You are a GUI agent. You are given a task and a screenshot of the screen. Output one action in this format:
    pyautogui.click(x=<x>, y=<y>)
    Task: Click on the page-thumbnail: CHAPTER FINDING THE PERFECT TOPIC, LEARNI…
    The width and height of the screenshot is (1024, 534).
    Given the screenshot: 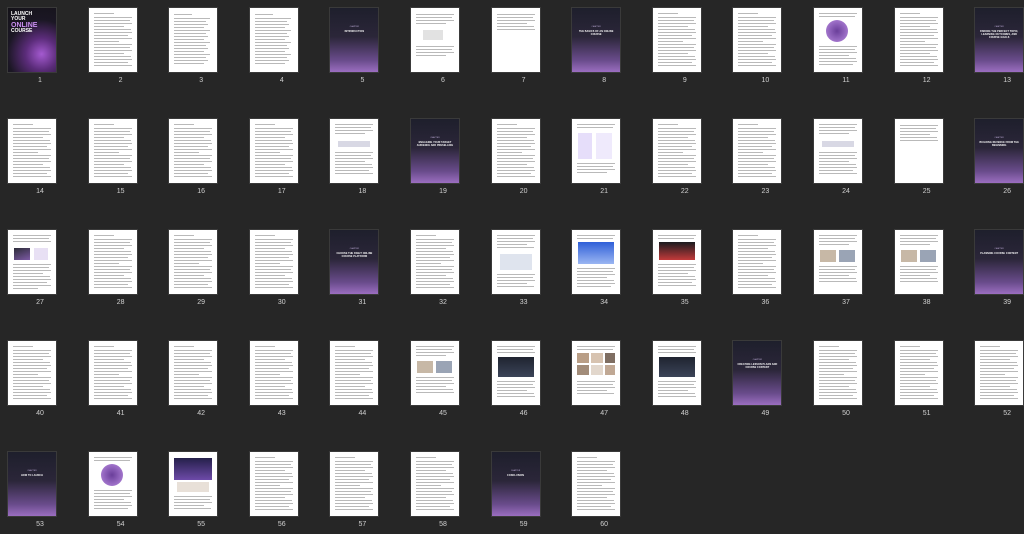 What is the action you would take?
    pyautogui.click(x=995, y=43)
    